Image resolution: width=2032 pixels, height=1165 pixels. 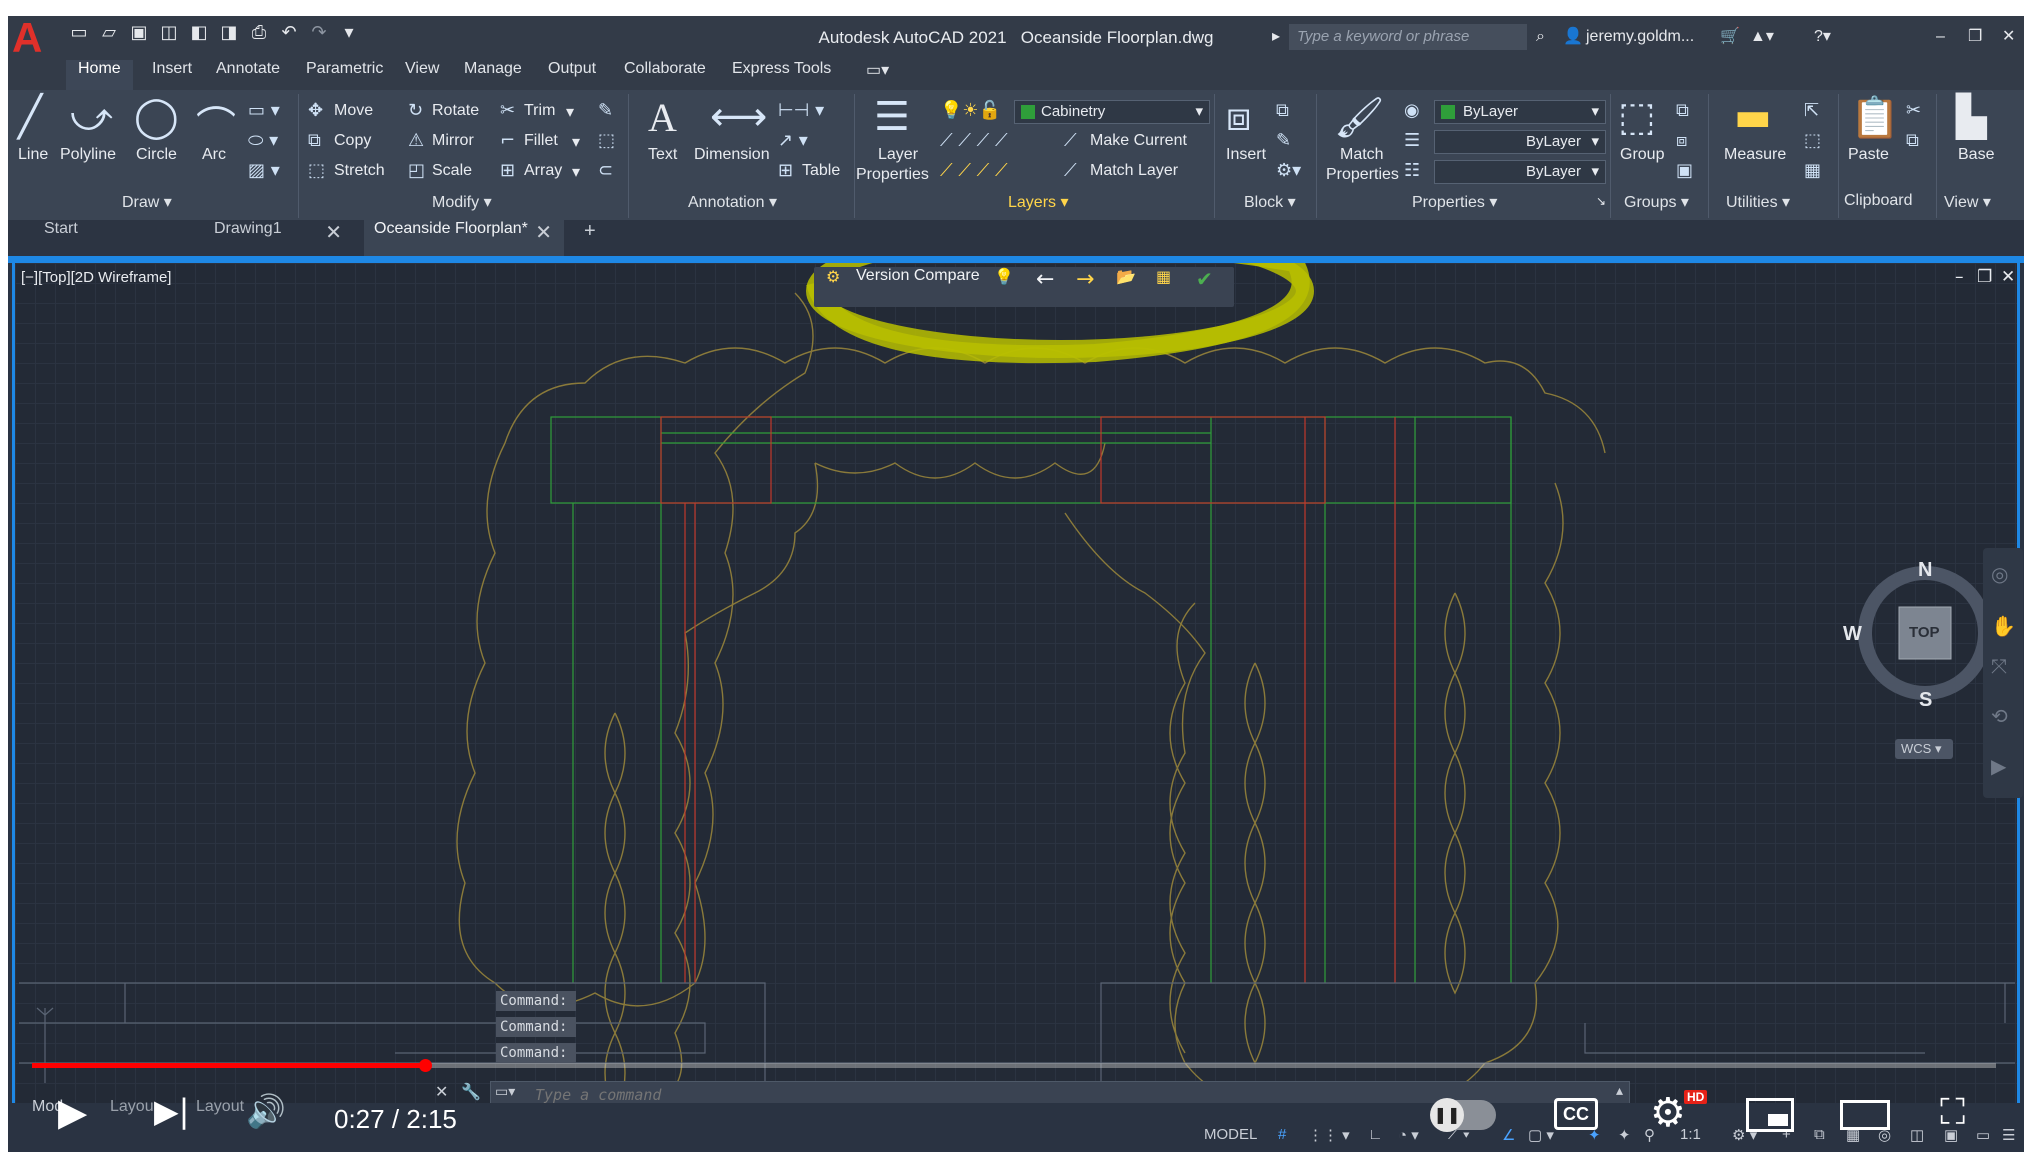 I want to click on tab-annotate: Annotate, so click(x=248, y=75).